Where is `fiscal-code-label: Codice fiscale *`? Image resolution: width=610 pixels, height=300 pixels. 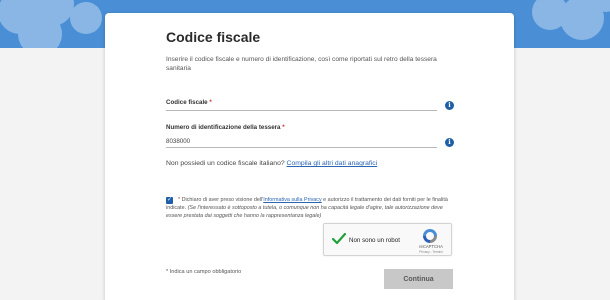
fiscal-code-label: Codice fiscale * is located at coordinates (189, 102).